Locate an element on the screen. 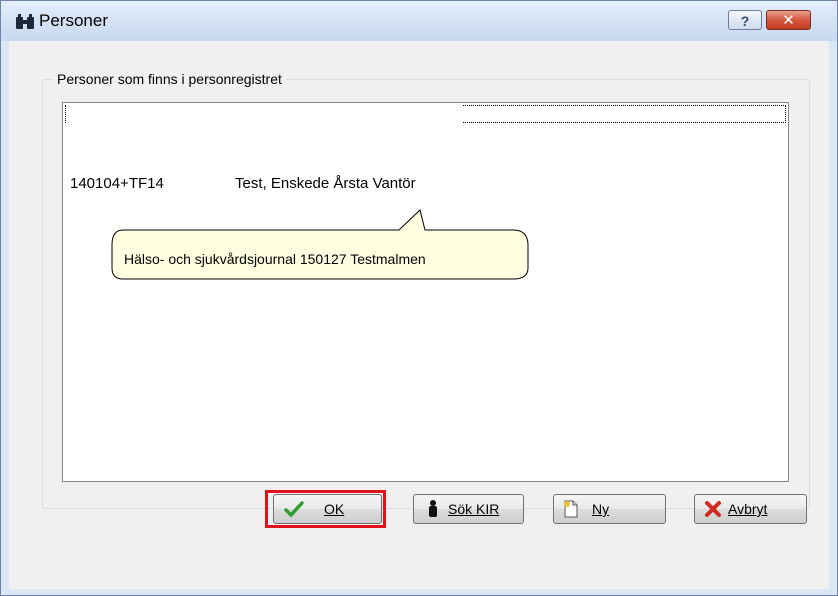 Image resolution: width=838 pixels, height=596 pixels. binoculars-icon is located at coordinates (25, 21).